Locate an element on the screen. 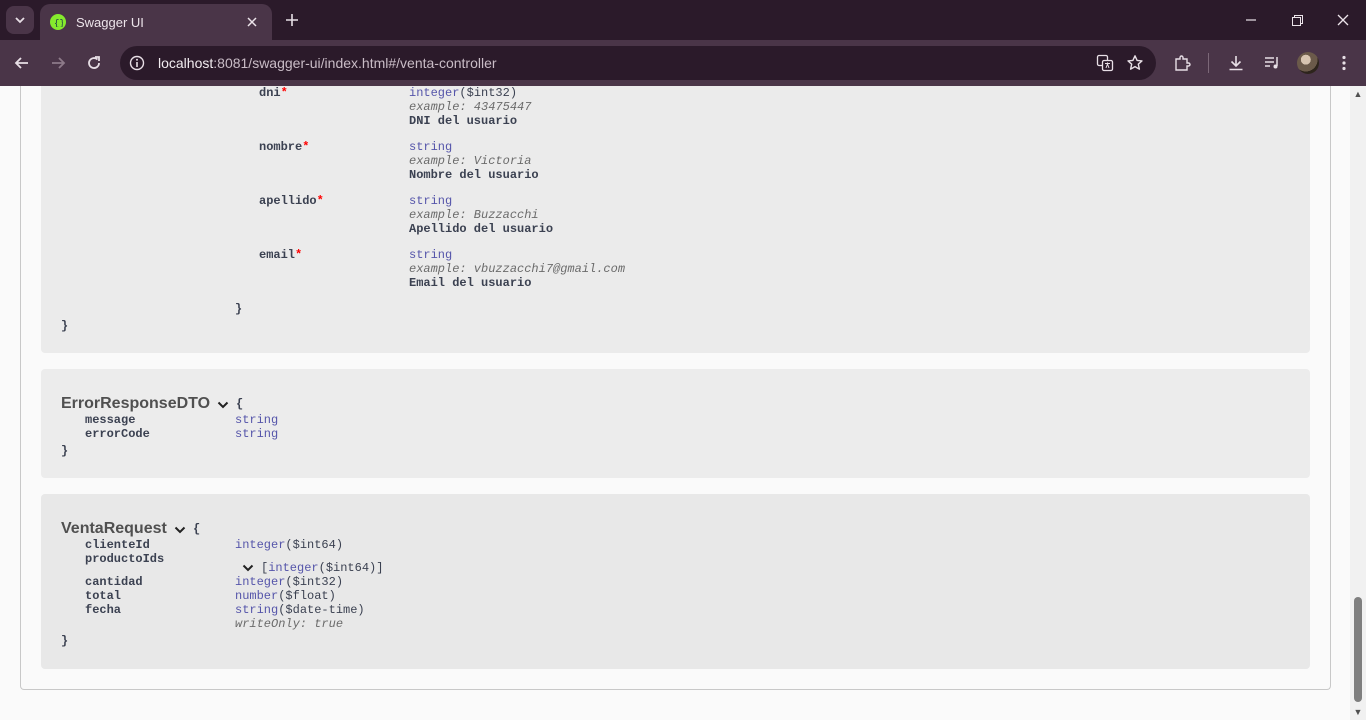 The width and height of the screenshot is (1366, 720). property-example: example: Buzzacchi is located at coordinates (474, 215).